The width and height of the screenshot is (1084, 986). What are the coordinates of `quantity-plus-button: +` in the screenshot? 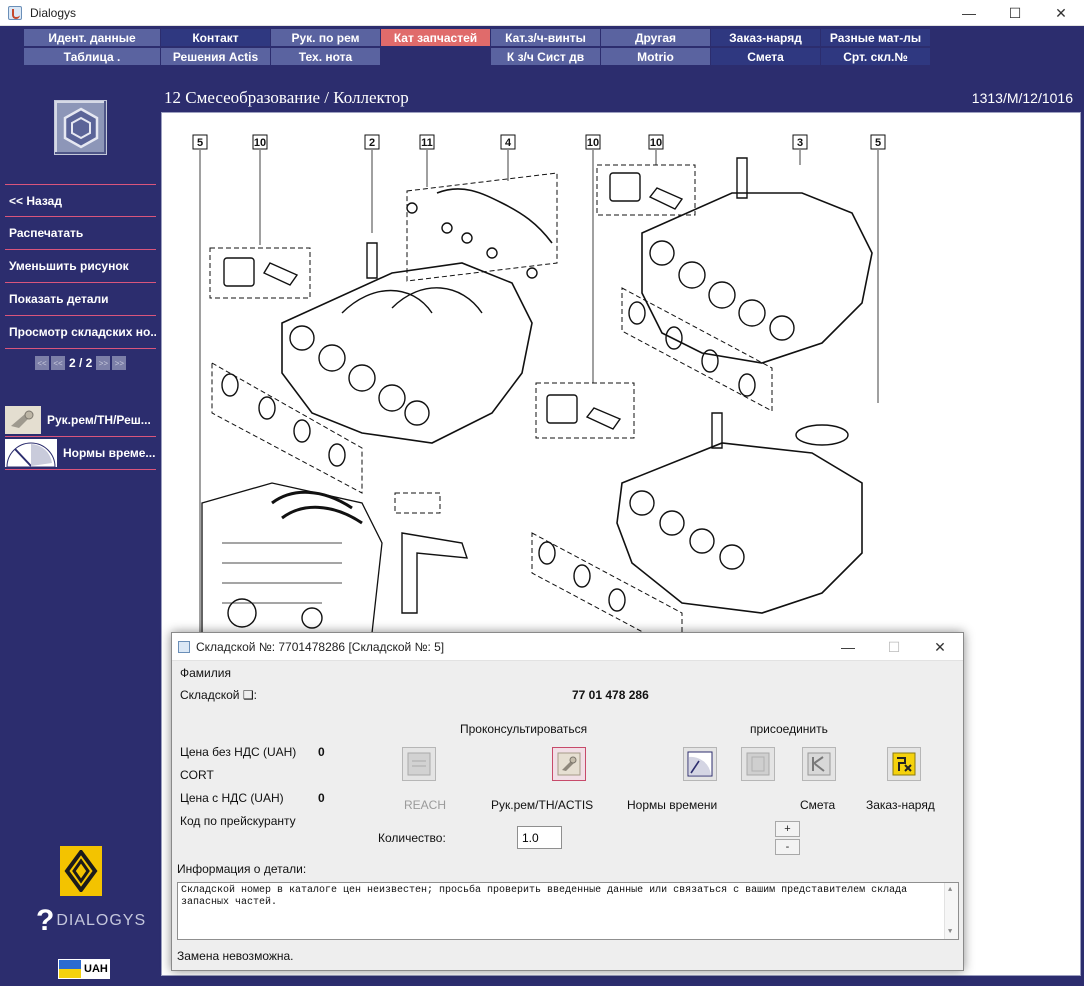 It's located at (787, 829).